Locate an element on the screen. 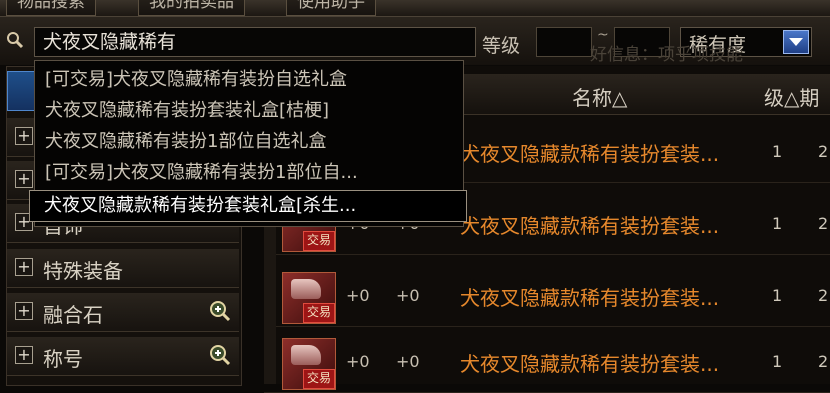 The image size is (830, 393). level-min-input is located at coordinates (564, 42).